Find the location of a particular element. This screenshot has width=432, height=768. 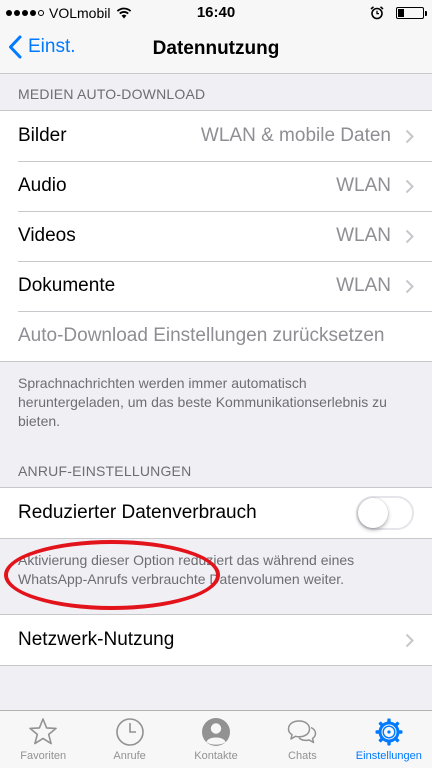

tab-label: Einstellungen is located at coordinates (388, 756).